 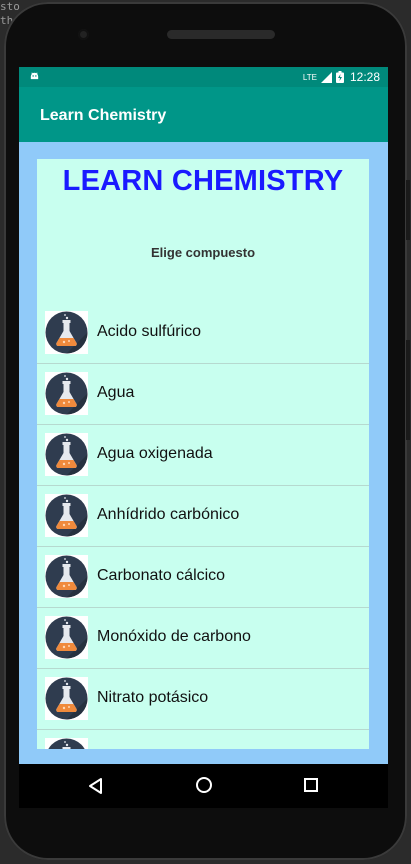 What do you see at coordinates (364, 77) in the screenshot?
I see `status-time: 12:28` at bounding box center [364, 77].